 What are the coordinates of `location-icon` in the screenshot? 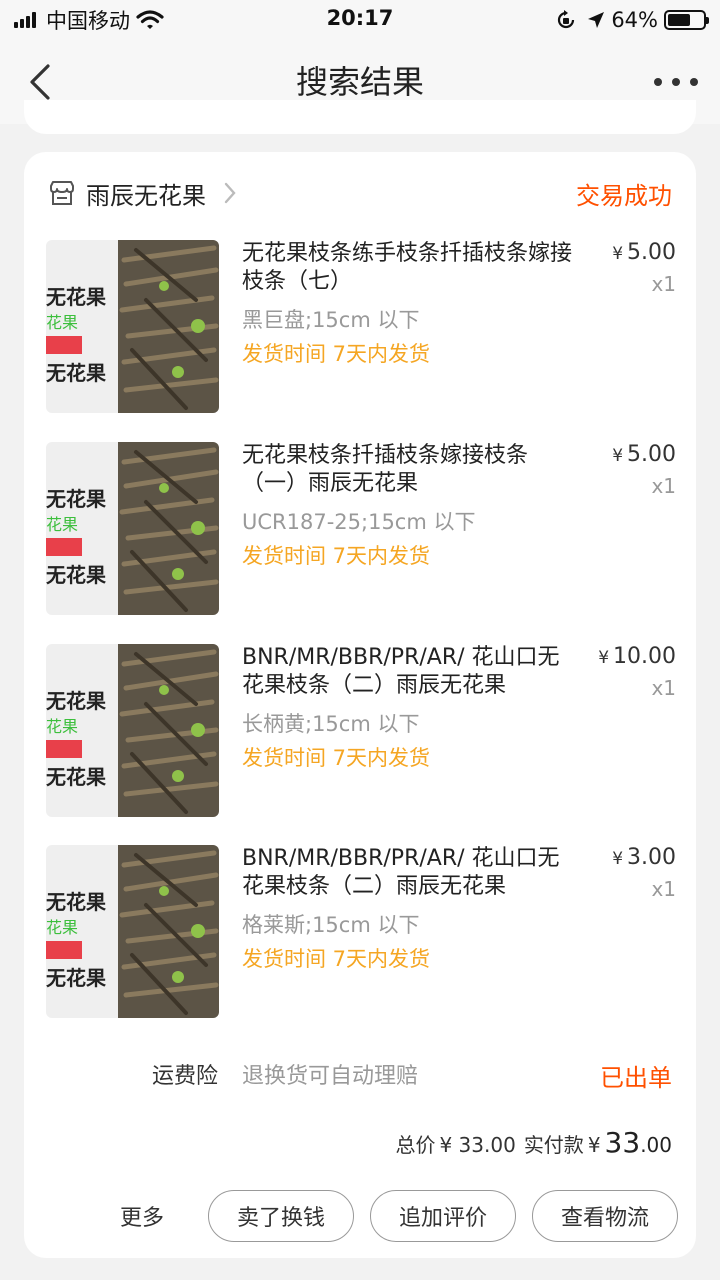 It's located at (596, 20).